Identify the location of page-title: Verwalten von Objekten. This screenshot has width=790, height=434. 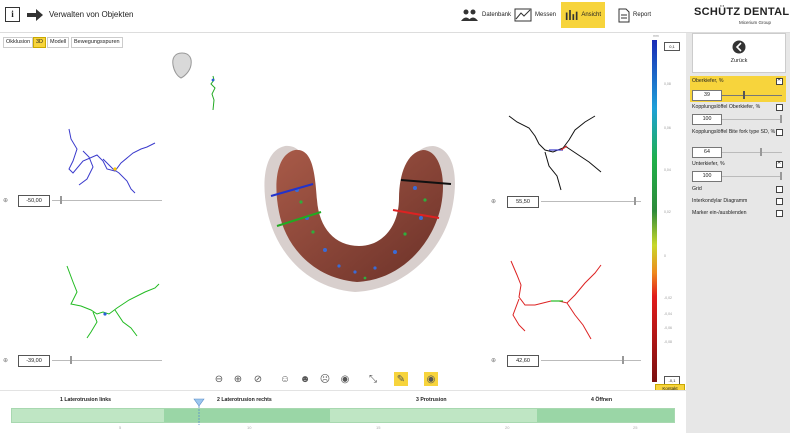
(91, 14).